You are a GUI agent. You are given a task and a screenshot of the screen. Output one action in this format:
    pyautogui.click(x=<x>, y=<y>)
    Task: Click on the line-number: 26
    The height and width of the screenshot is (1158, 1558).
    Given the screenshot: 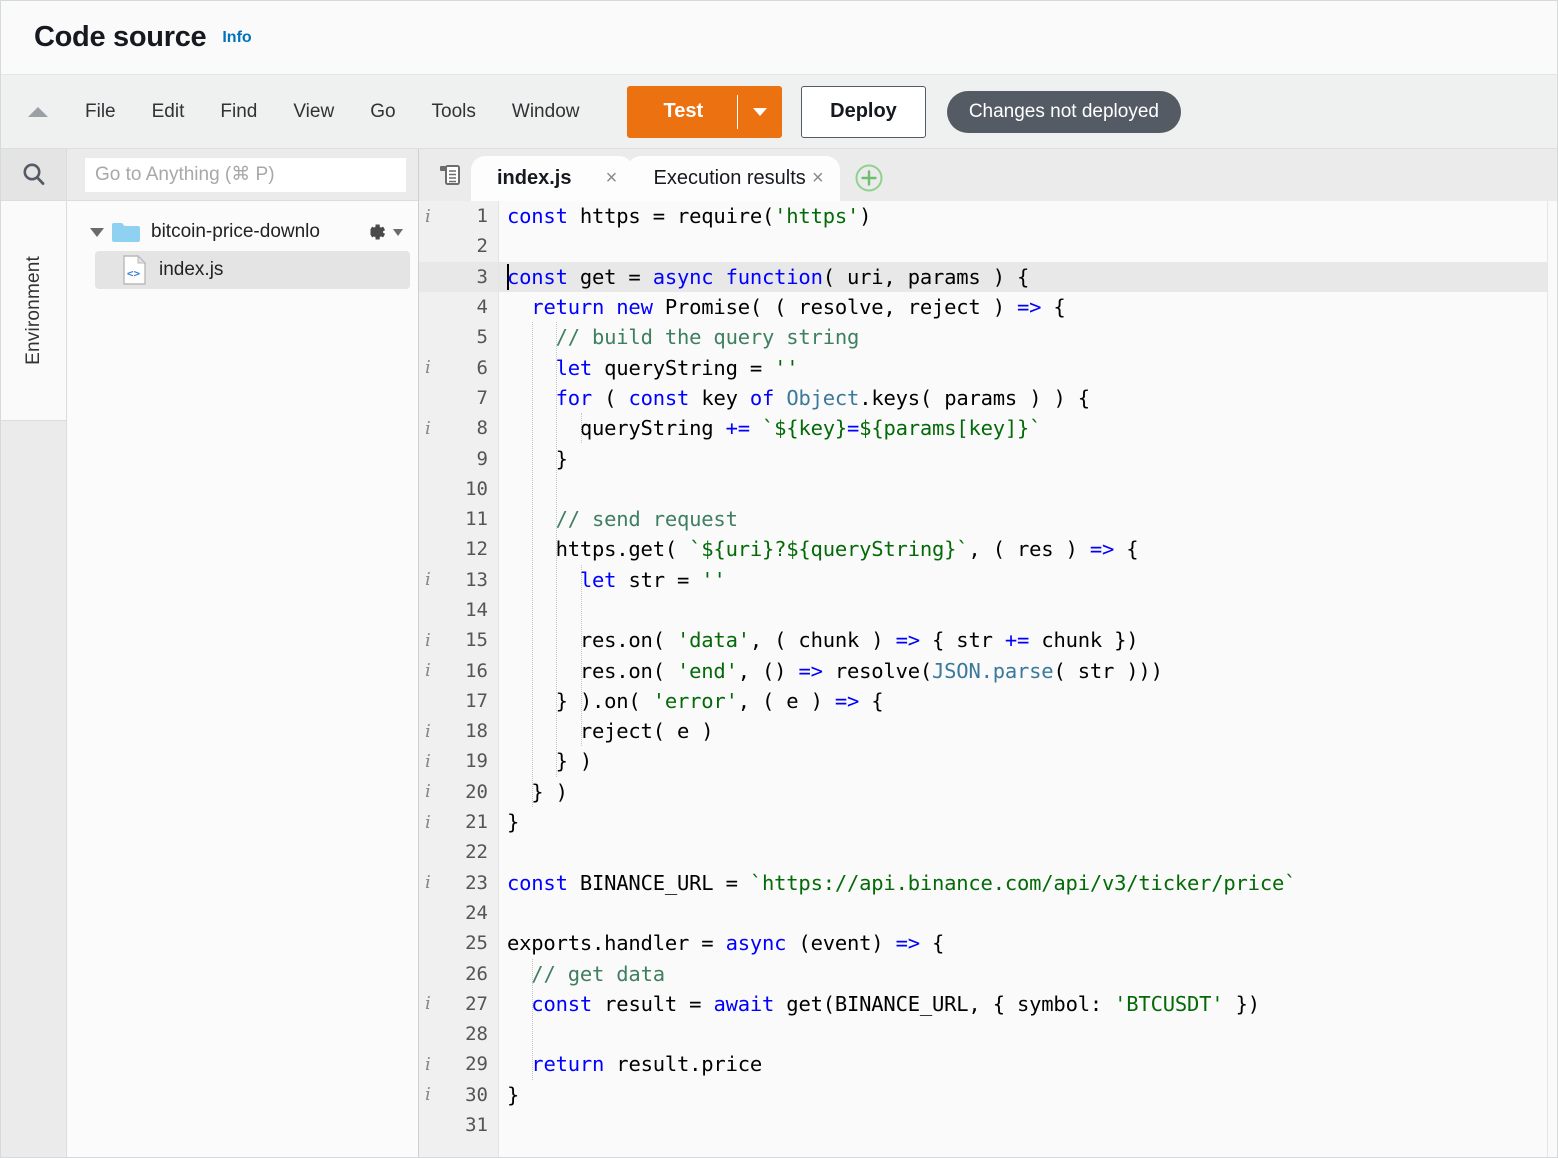 What is the action you would take?
    pyautogui.click(x=476, y=973)
    